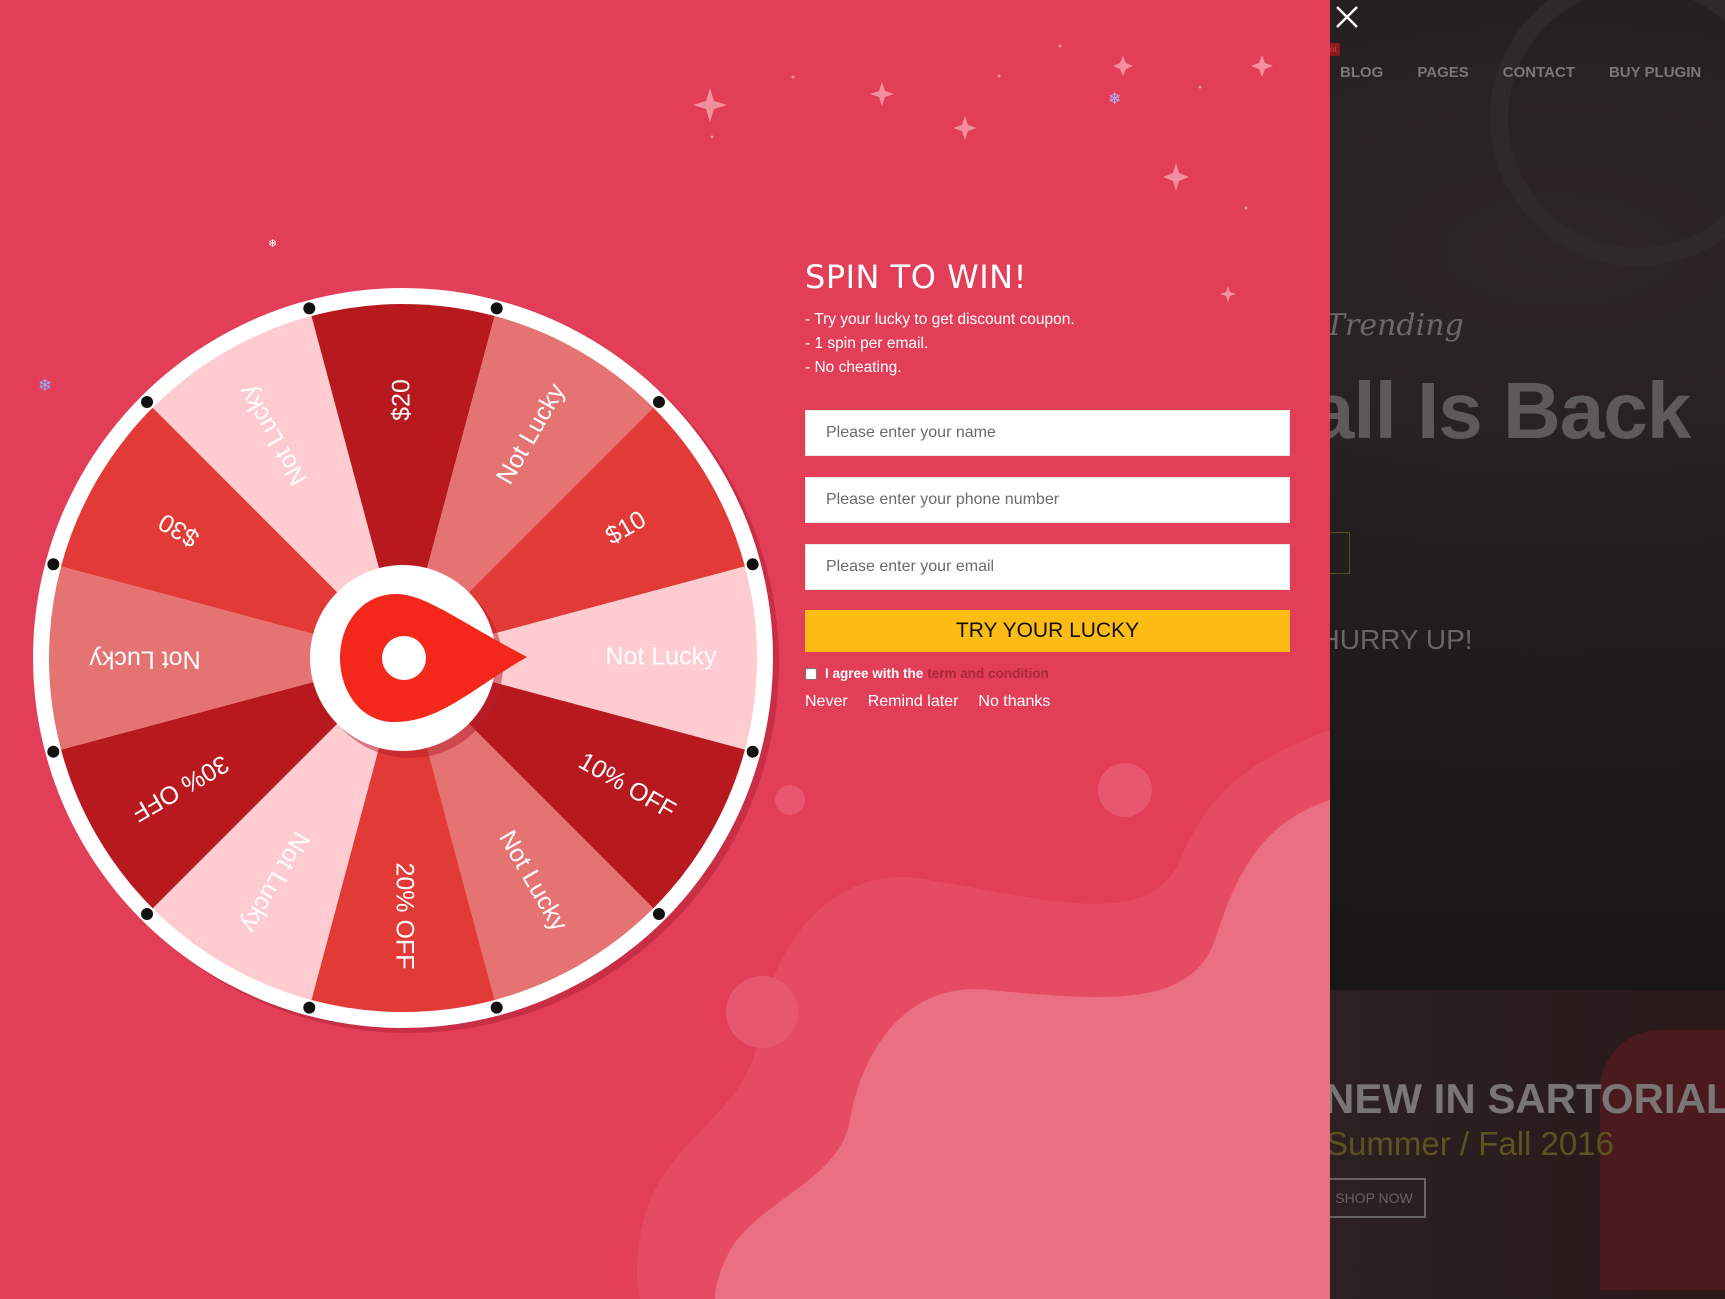 The height and width of the screenshot is (1299, 1725). I want to click on rule-line: - 1 spin per email., so click(867, 343).